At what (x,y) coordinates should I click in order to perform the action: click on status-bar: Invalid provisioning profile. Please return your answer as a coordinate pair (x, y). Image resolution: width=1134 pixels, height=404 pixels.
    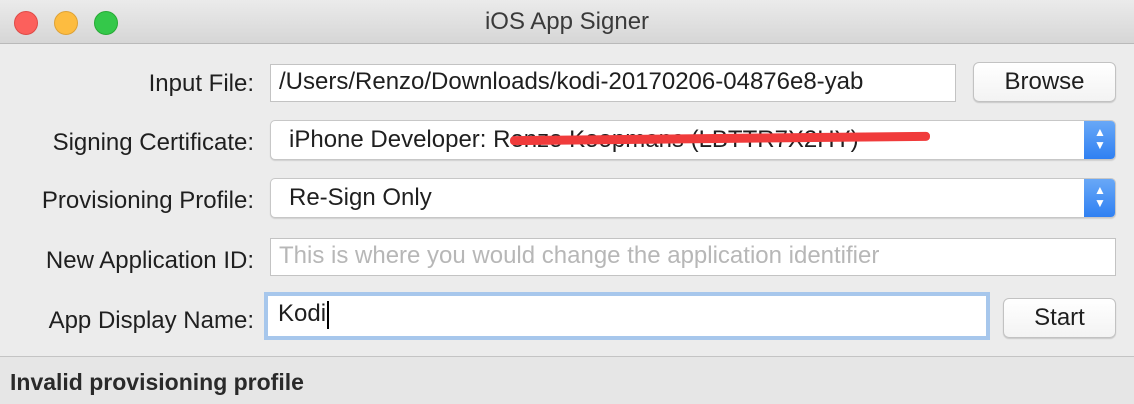
    Looking at the image, I should click on (567, 380).